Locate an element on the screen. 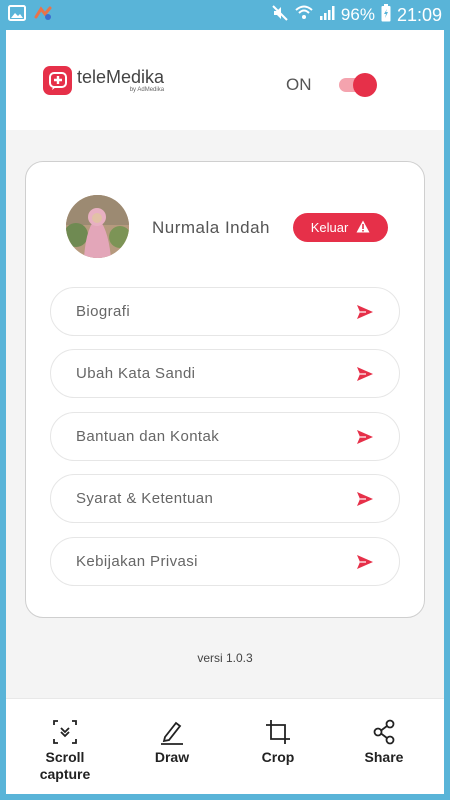 The image size is (450, 800). battery-percent: 96% is located at coordinates (357, 14).